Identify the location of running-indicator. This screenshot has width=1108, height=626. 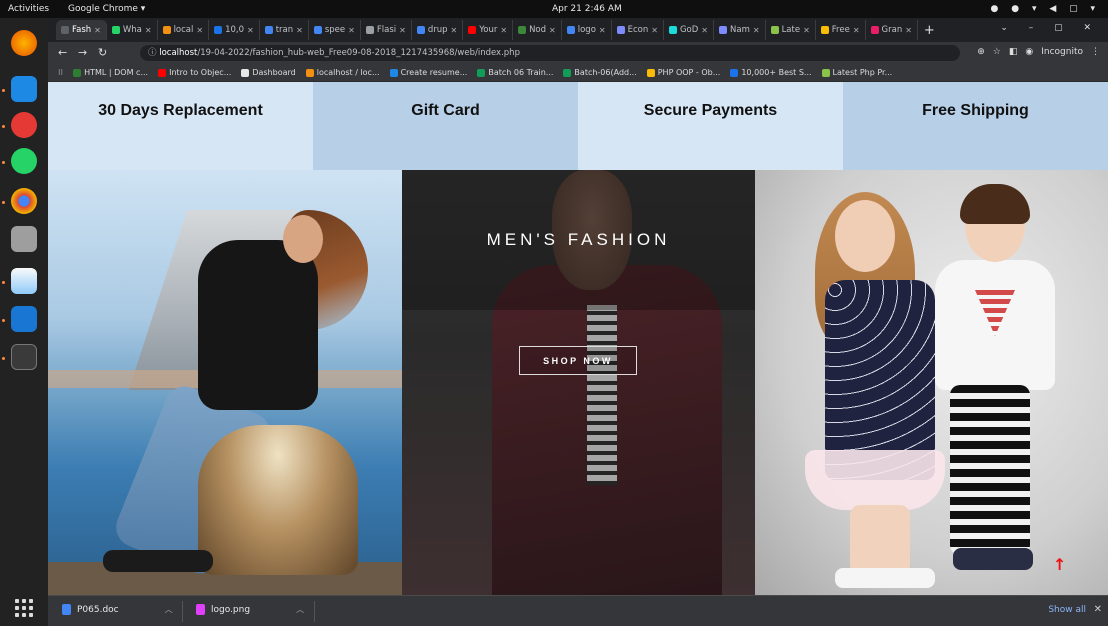
(3, 282).